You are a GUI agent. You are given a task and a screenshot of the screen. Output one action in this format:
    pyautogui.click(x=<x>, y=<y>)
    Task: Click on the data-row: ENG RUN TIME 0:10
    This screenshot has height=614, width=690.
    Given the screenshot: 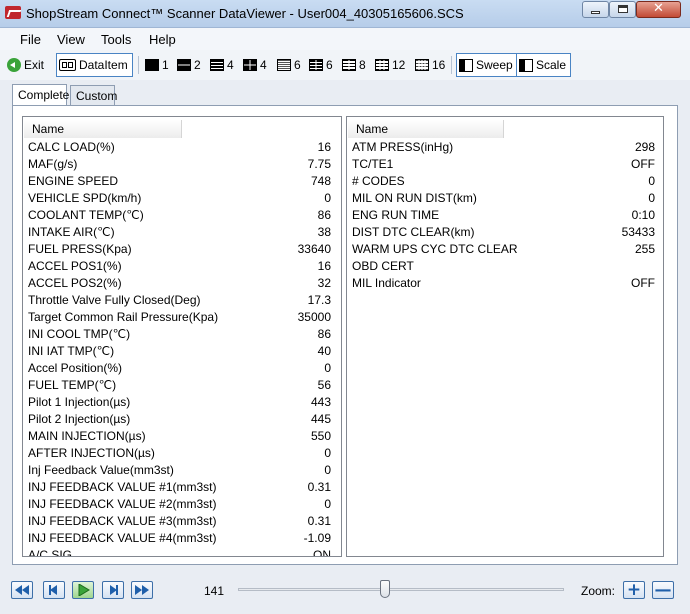 What is the action you would take?
    pyautogui.click(x=505, y=215)
    